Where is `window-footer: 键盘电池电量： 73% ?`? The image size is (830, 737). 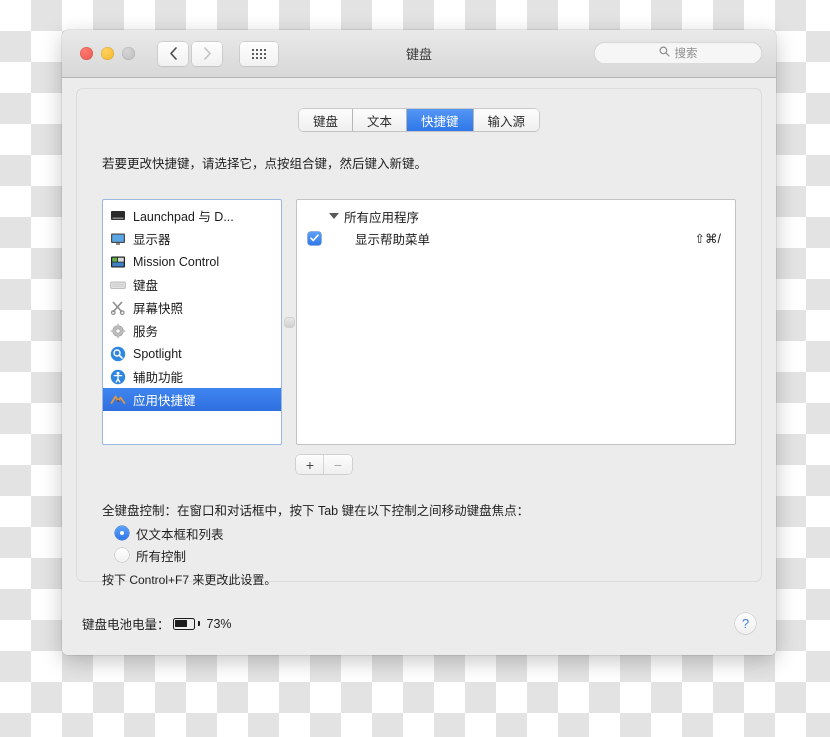 window-footer: 键盘电池电量： 73% ? is located at coordinates (419, 623).